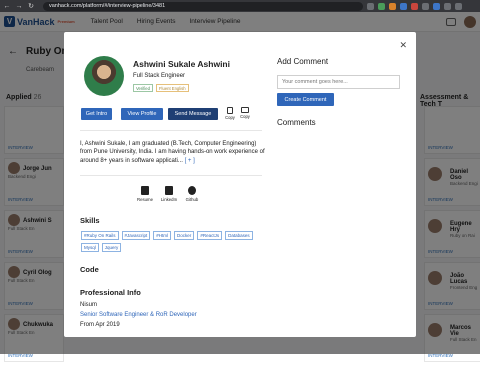 The width and height of the screenshot is (480, 366). What do you see at coordinates (96, 114) in the screenshot?
I see `get-intro-button: Get Intro` at bounding box center [96, 114].